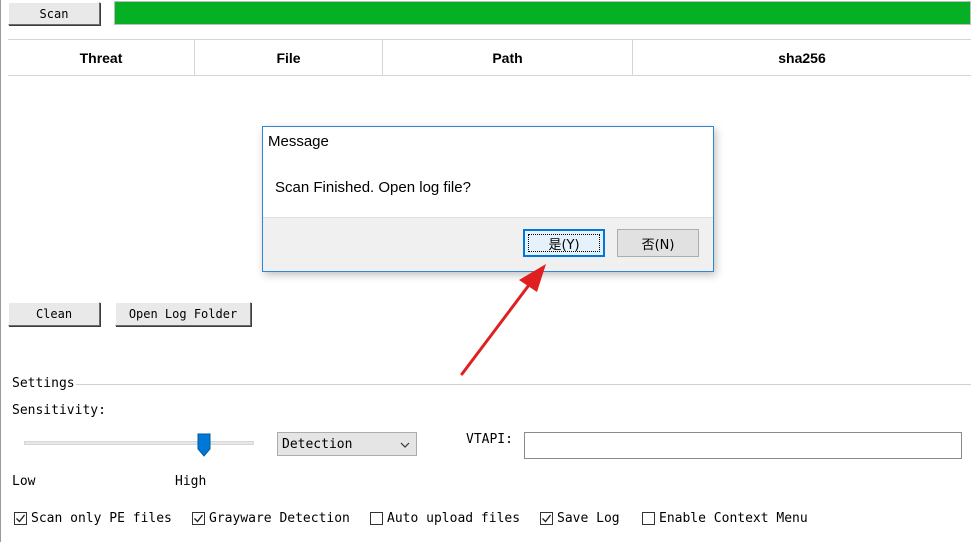 This screenshot has height=542, width=971. I want to click on scan-progress-bar, so click(542, 13).